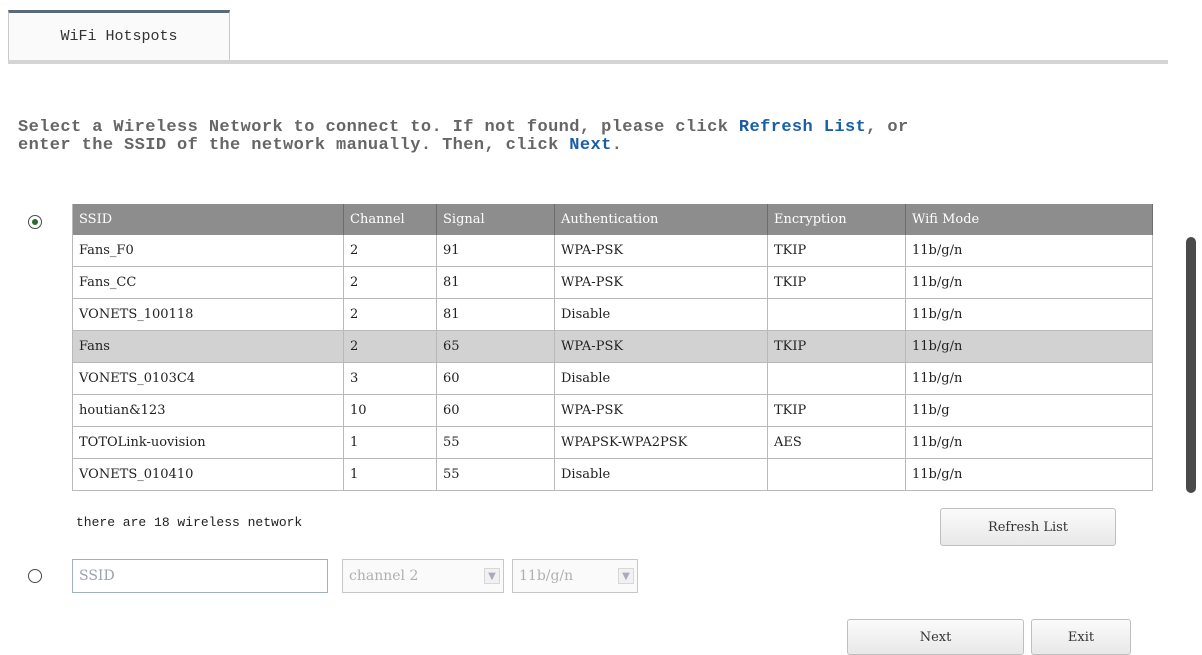 Image resolution: width=1202 pixels, height=655 pixels. What do you see at coordinates (390, 219) in the screenshot?
I see `col-channel: Channel` at bounding box center [390, 219].